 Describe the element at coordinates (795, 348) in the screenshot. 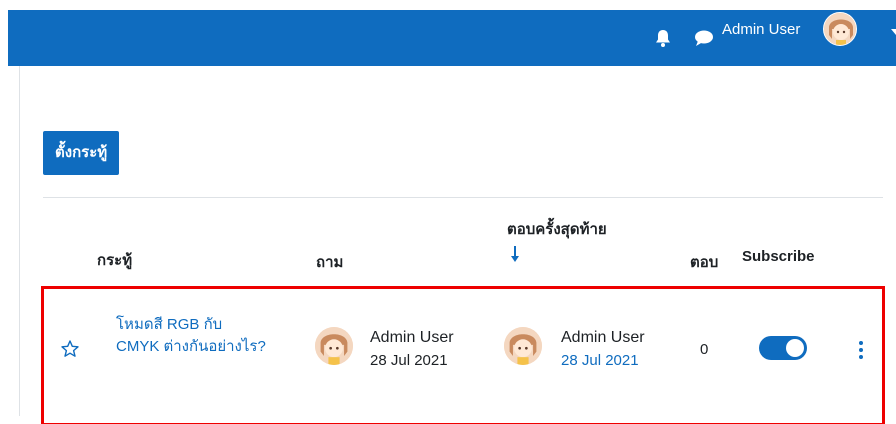

I see `toggle-knob` at that location.